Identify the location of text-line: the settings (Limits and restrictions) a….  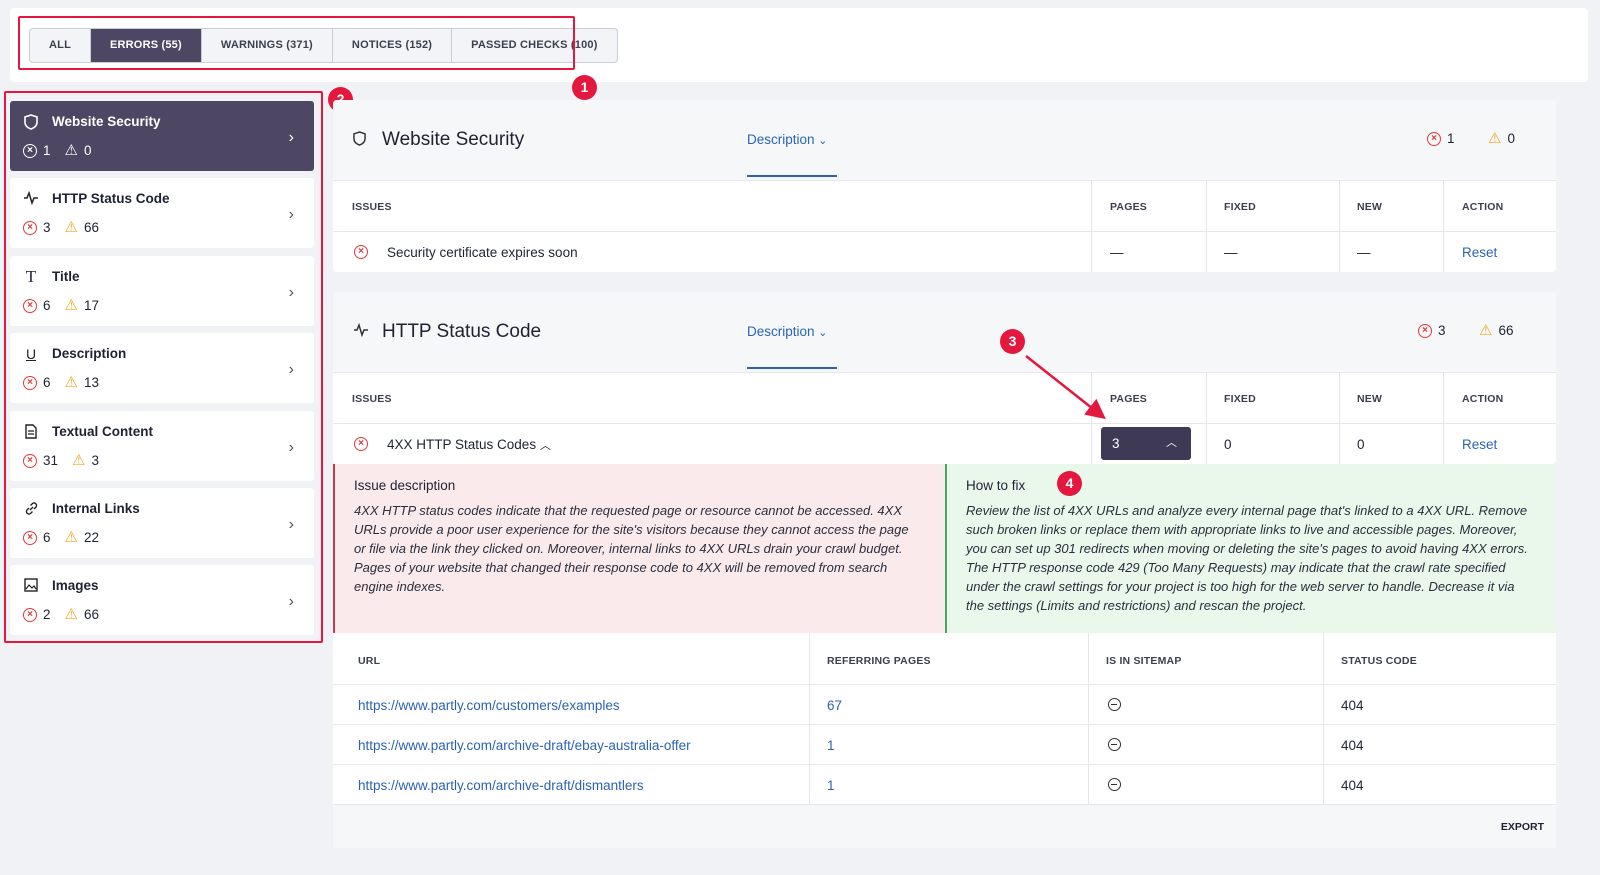
(1136, 605).